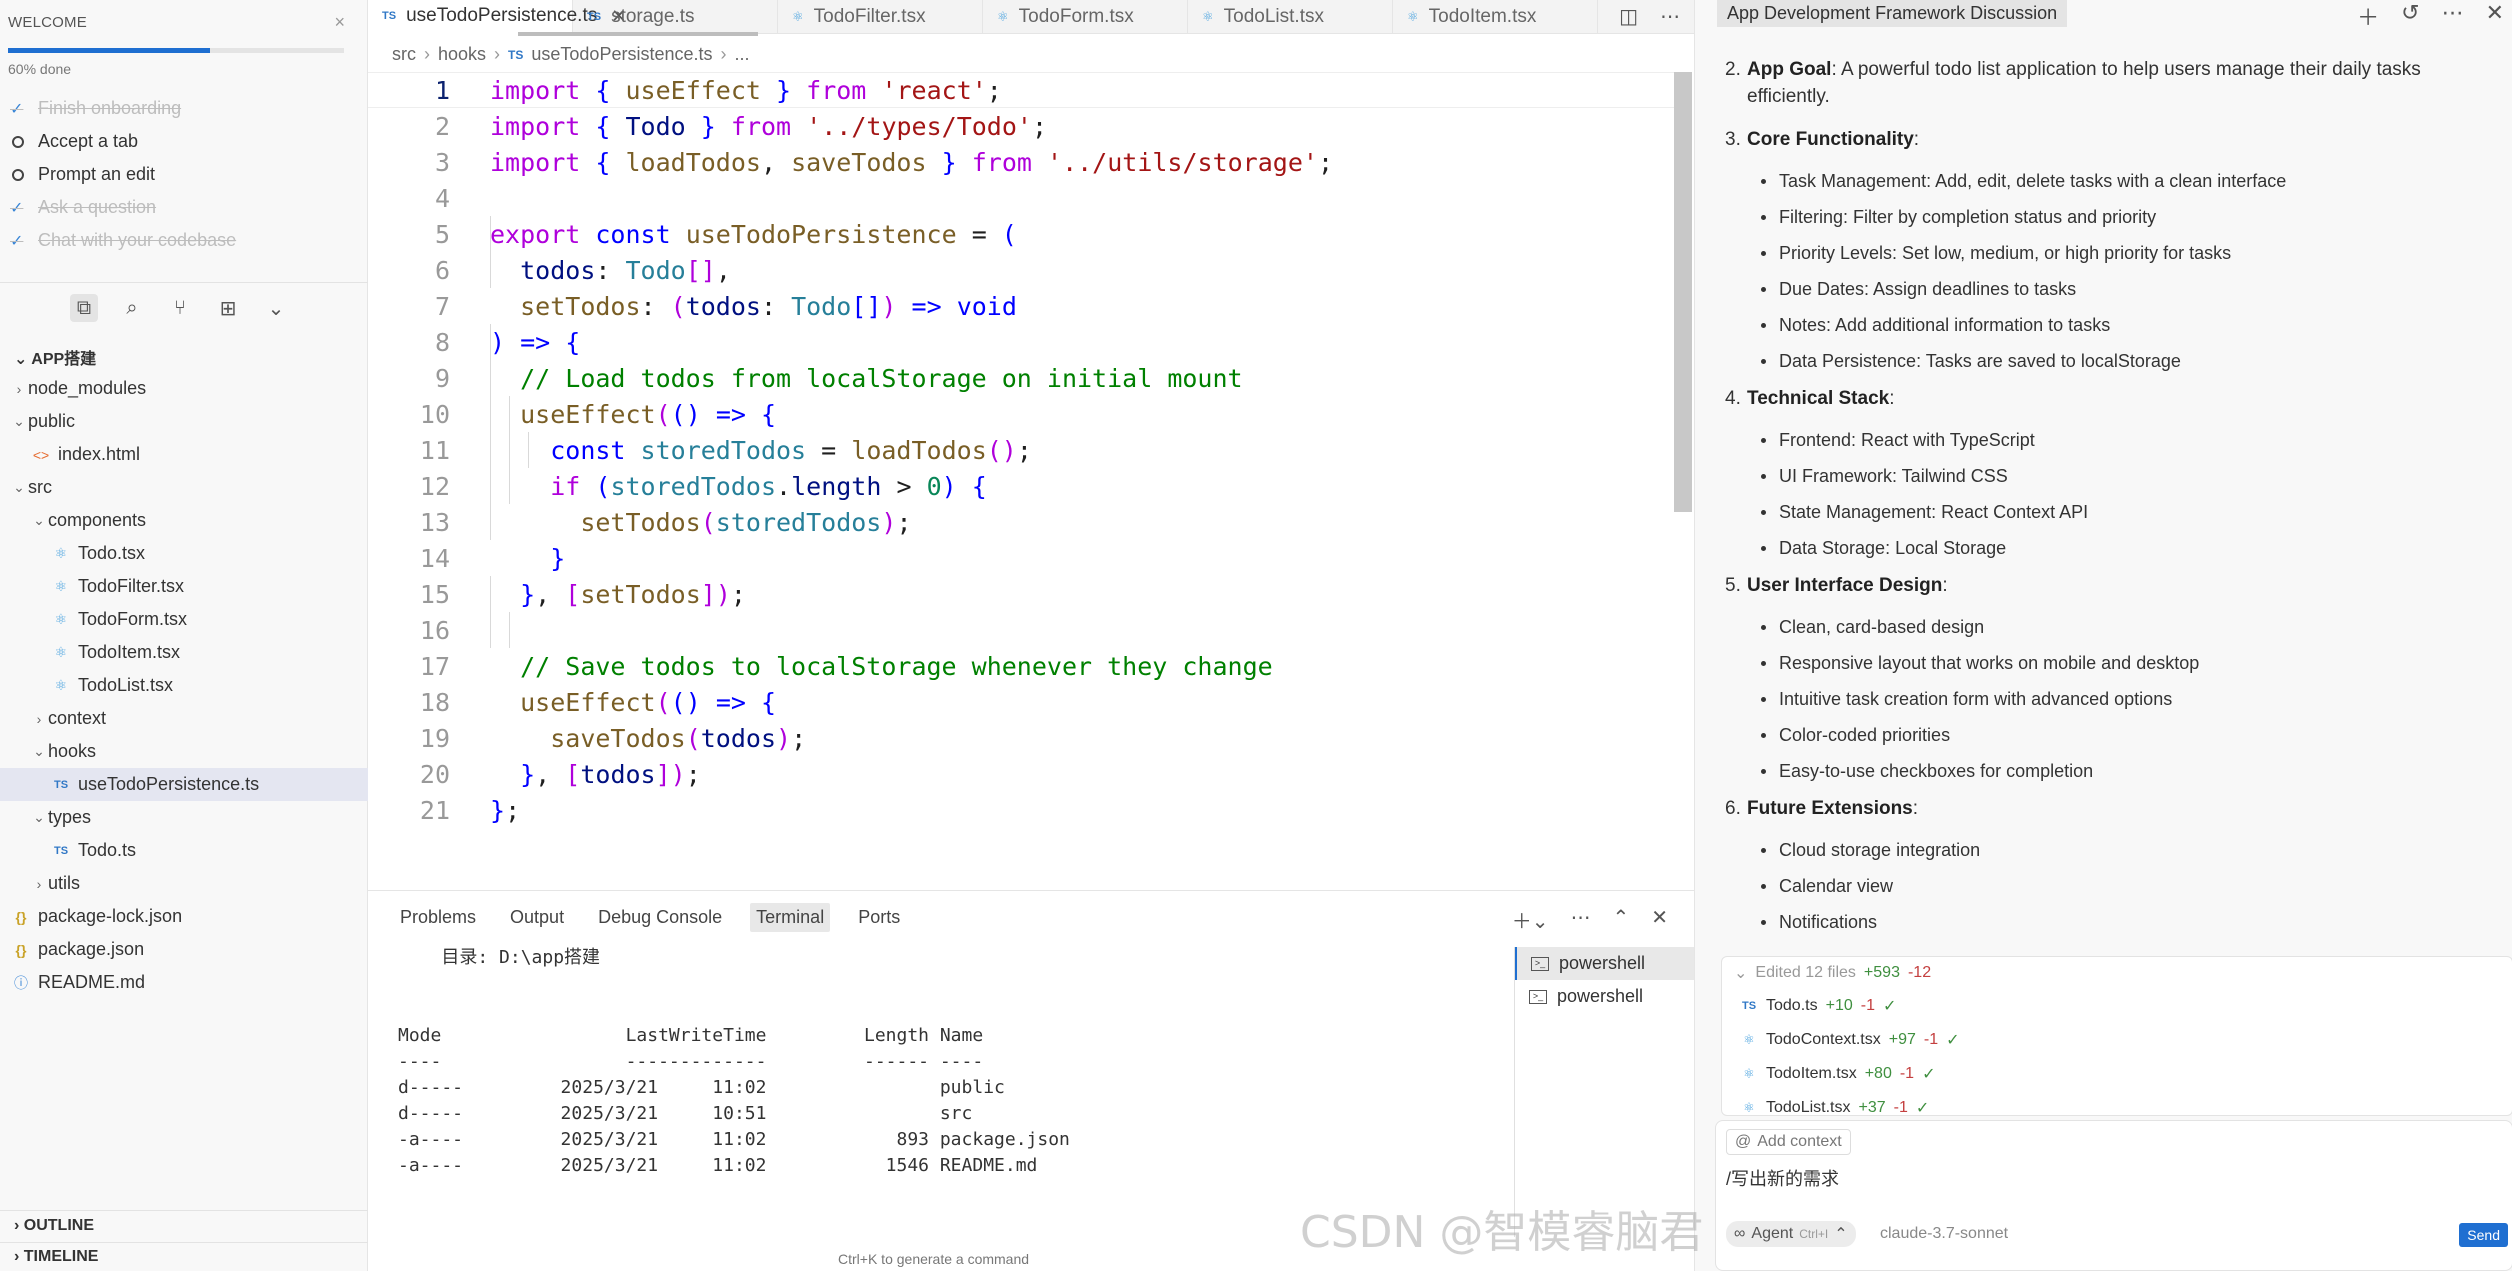 This screenshot has width=2512, height=1271. I want to click on tree-file: ⚛ Todo.tsx, so click(184, 553).